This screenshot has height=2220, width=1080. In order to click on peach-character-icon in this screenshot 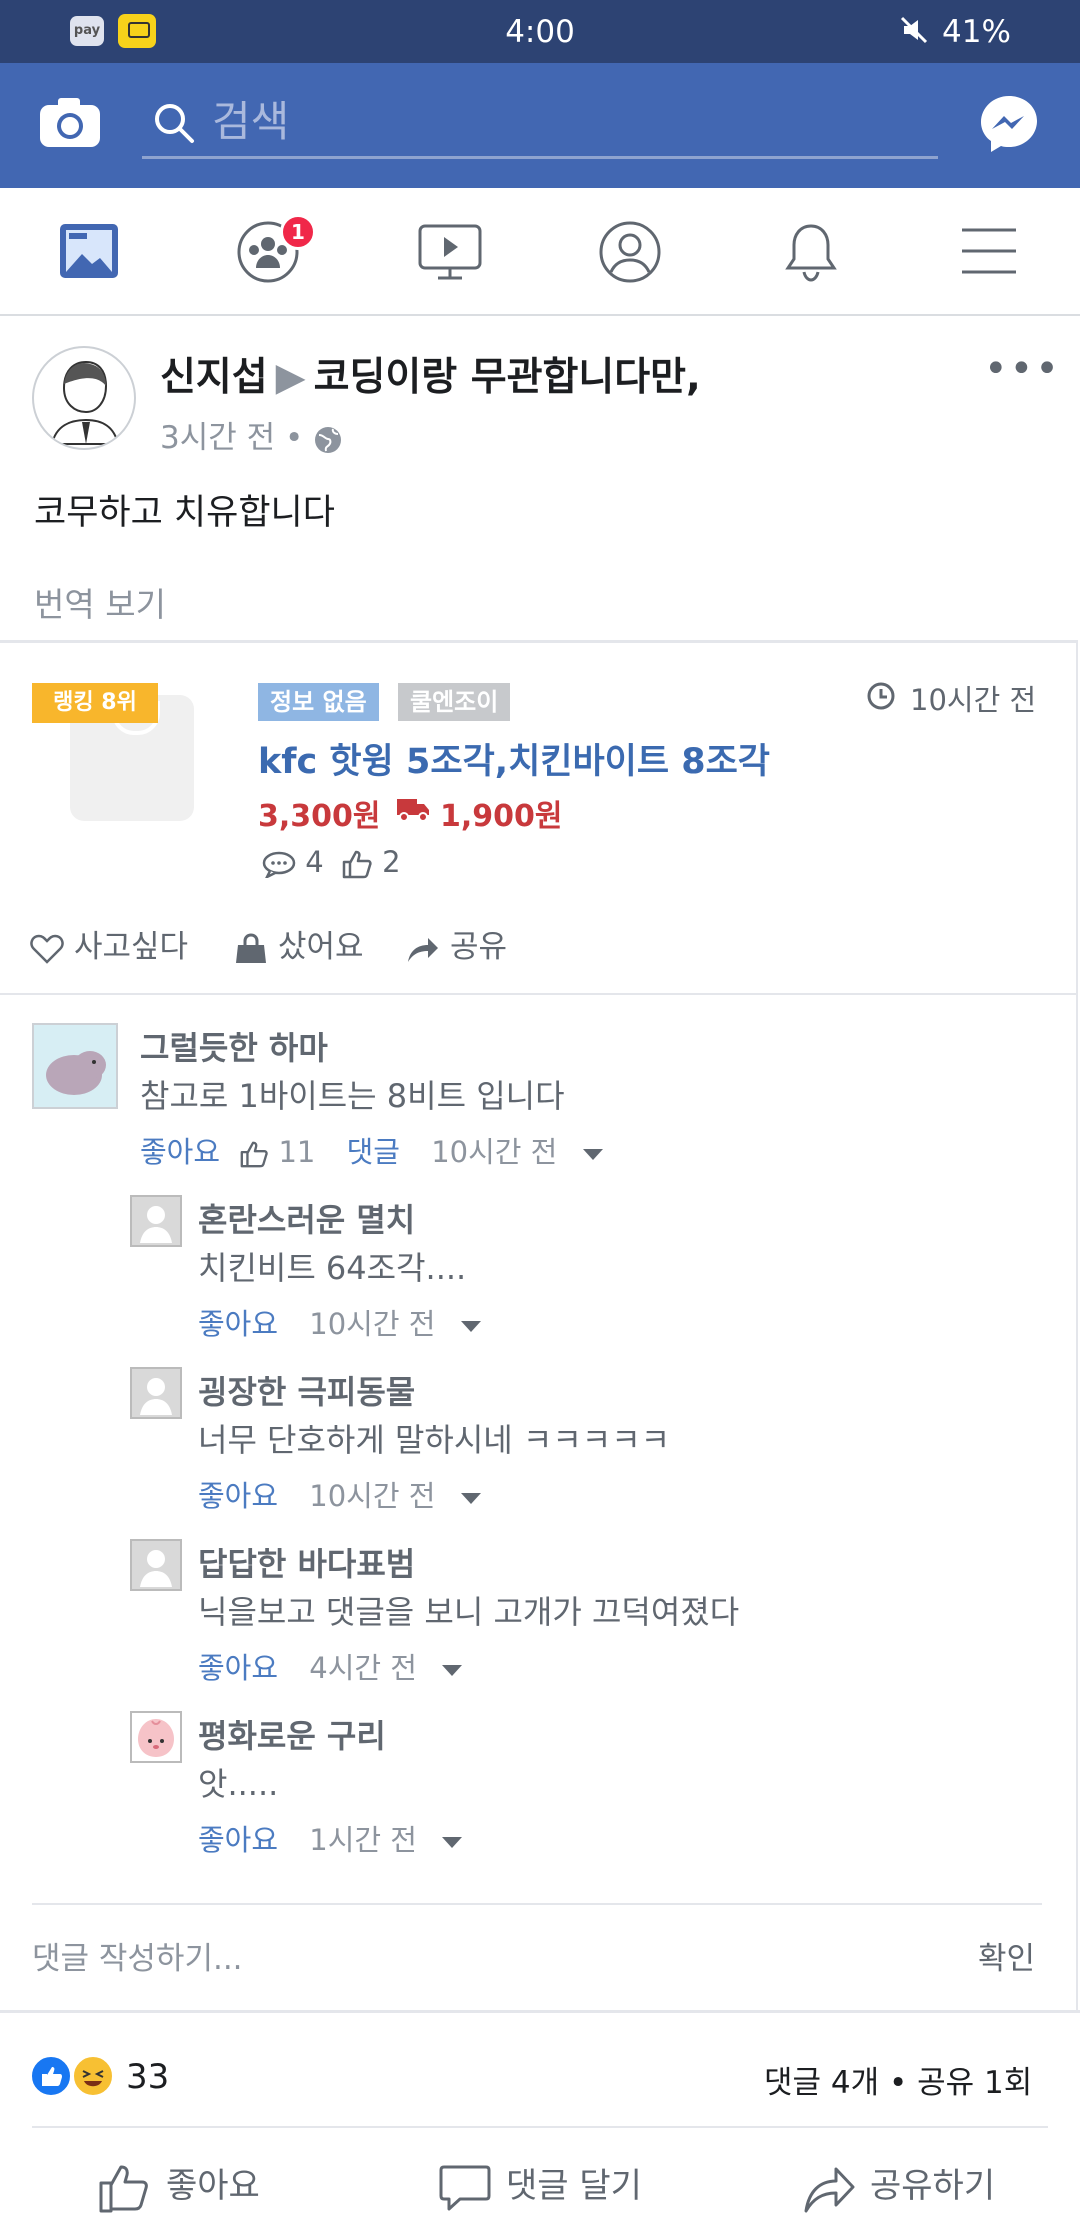, I will do `click(156, 1738)`.